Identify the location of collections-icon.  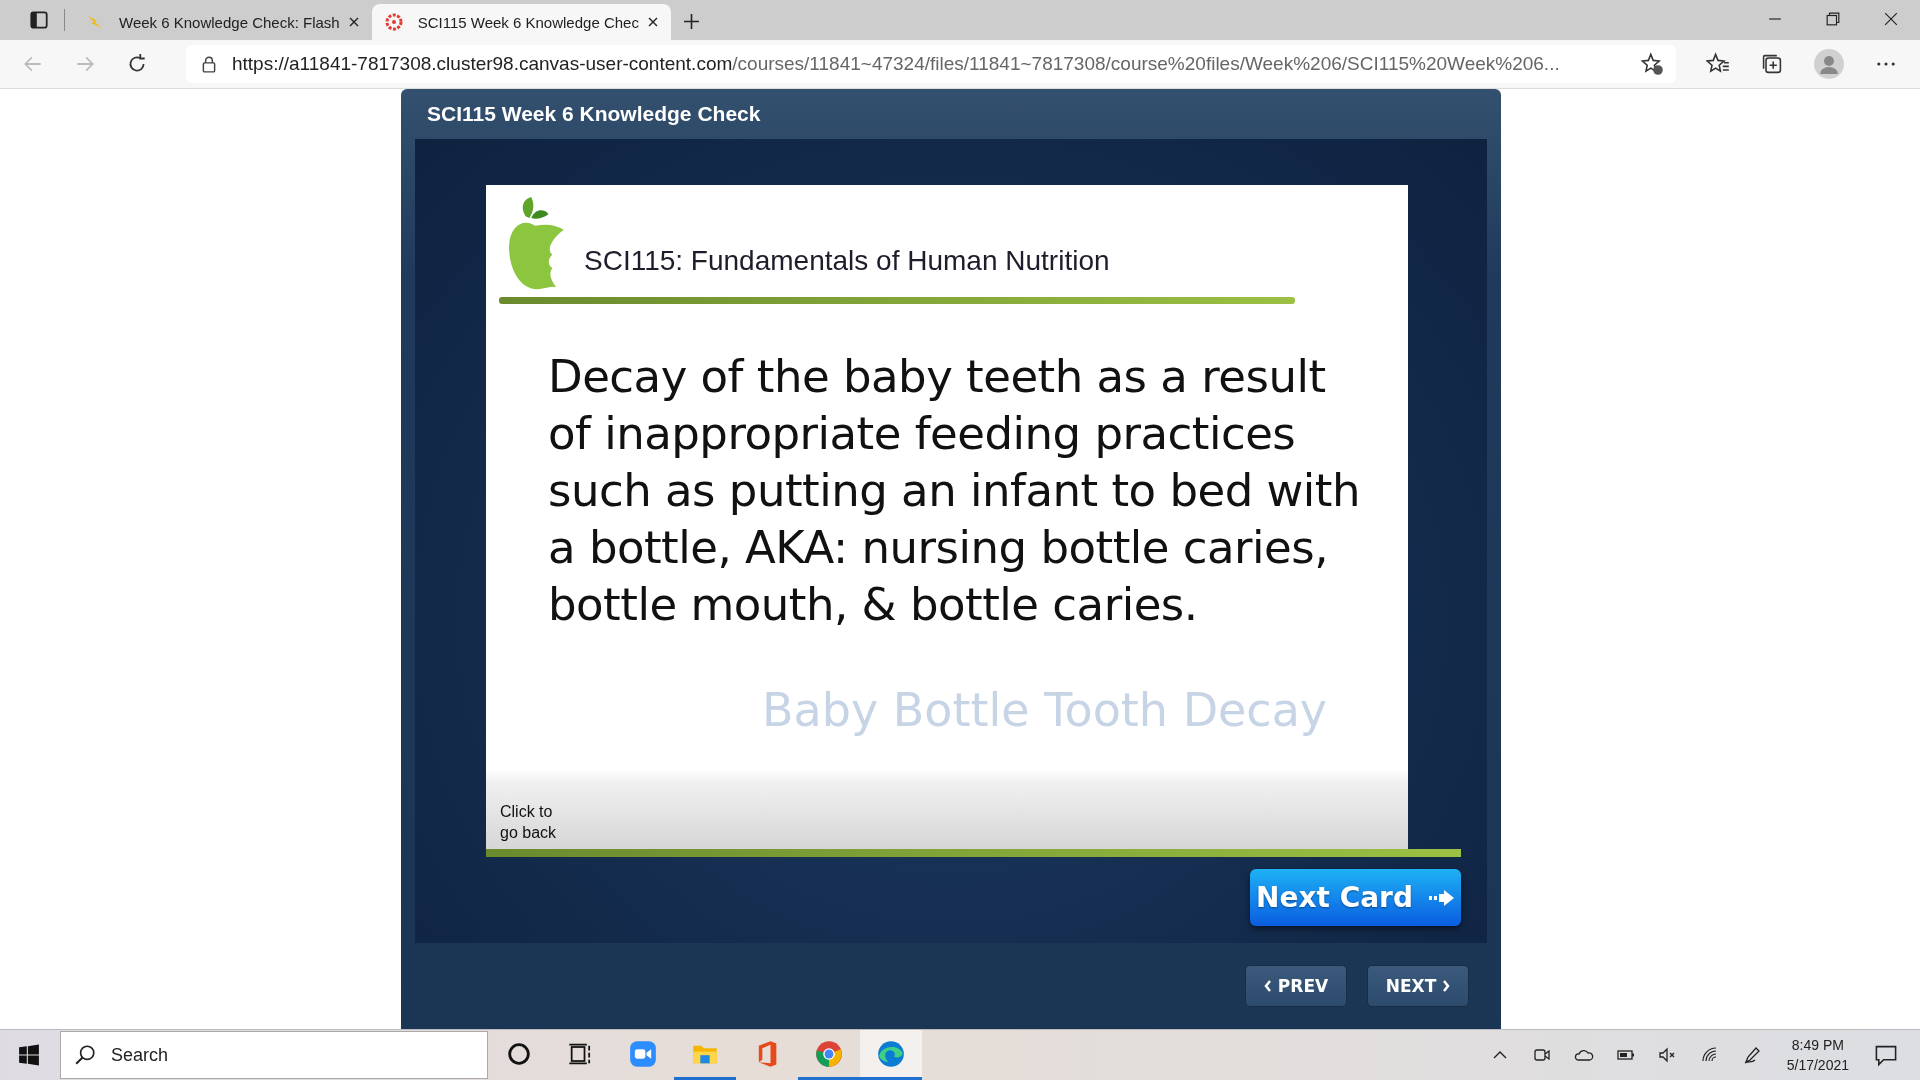
(1772, 64).